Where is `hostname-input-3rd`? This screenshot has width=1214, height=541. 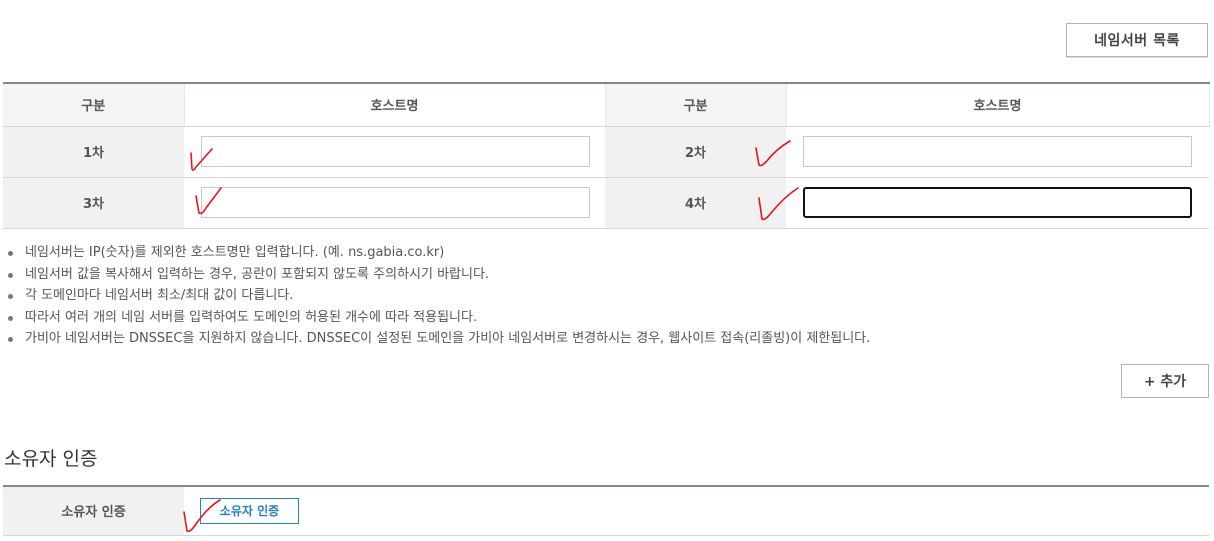 hostname-input-3rd is located at coordinates (395, 202).